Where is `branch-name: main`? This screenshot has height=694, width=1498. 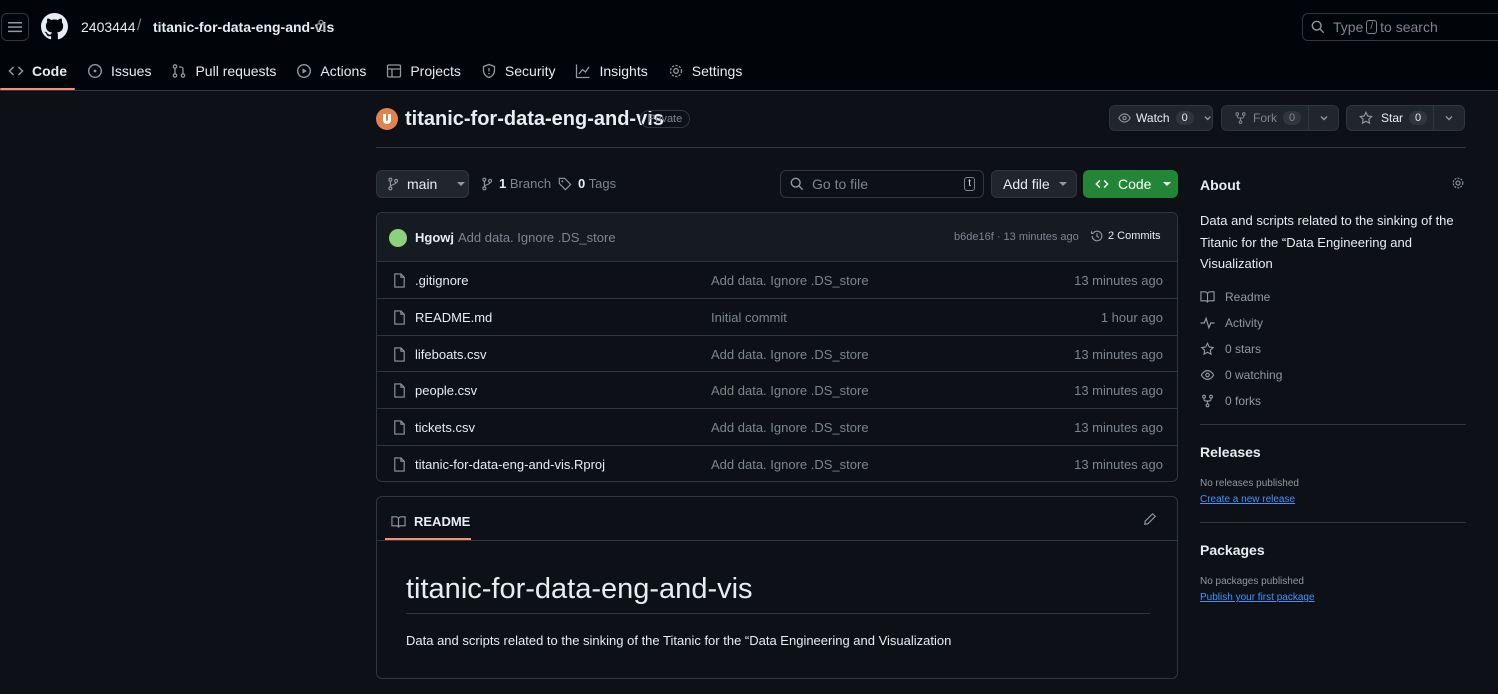 branch-name: main is located at coordinates (422, 184).